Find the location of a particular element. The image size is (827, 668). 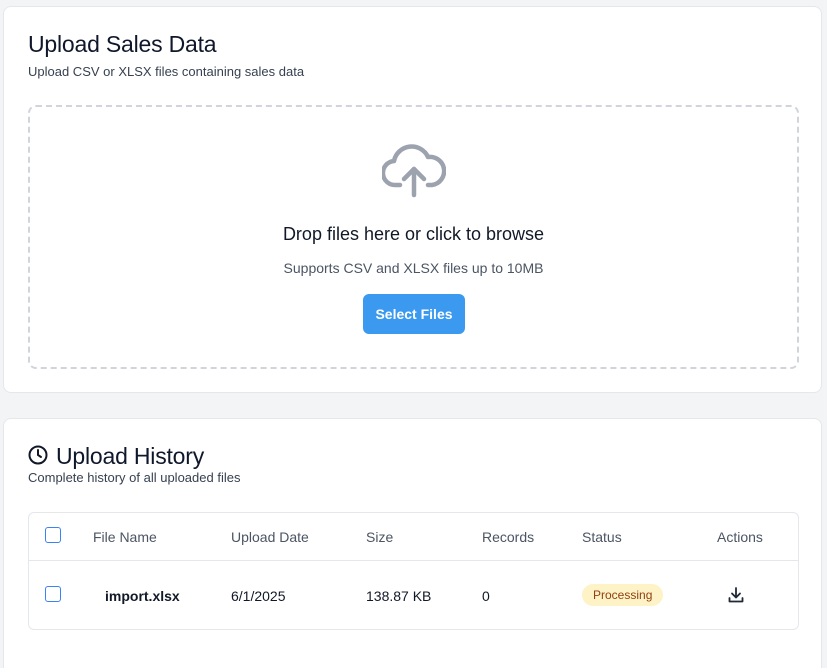

column-header-file-name: File Name is located at coordinates (125, 537).